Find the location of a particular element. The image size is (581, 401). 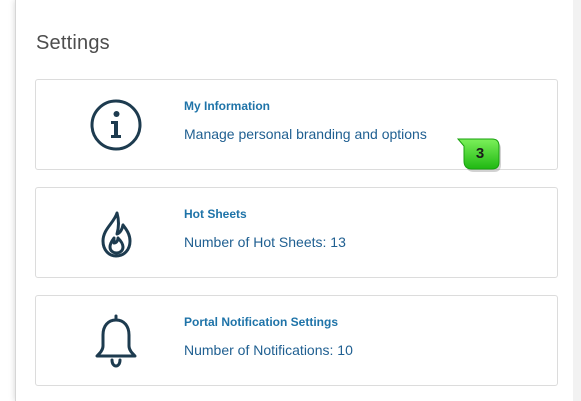

flame-icon is located at coordinates (116, 233).